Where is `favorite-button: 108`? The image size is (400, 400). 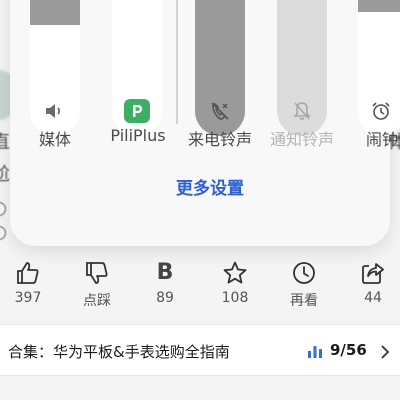
favorite-button: 108 is located at coordinates (235, 282).